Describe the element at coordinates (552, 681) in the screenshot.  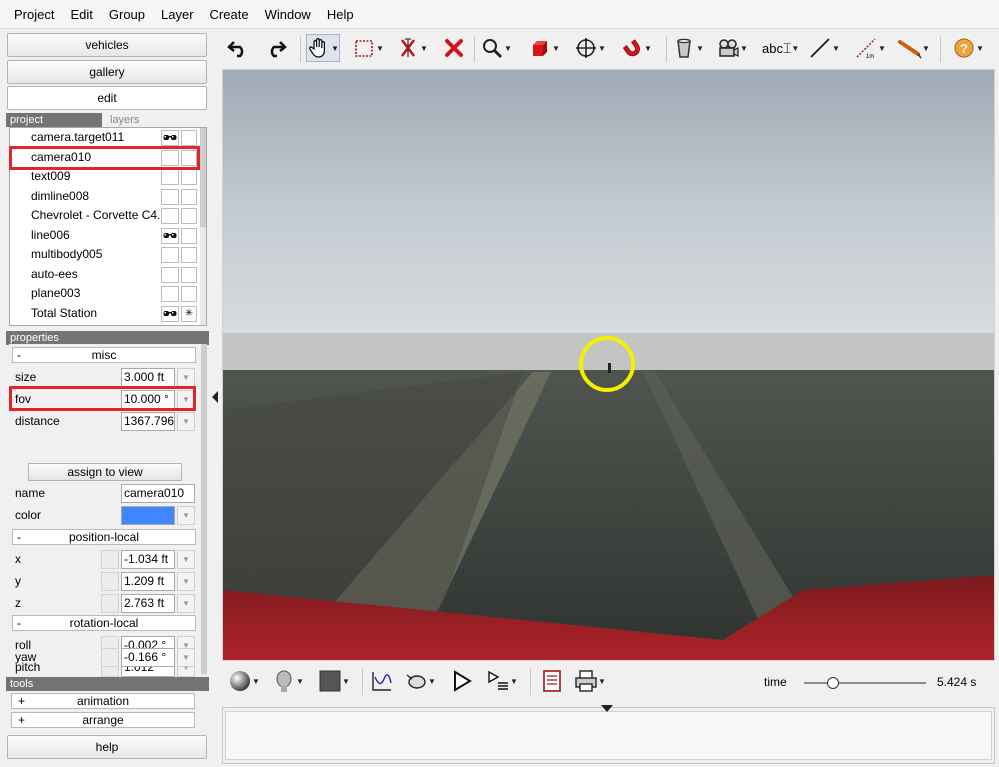
I see `report-button` at that location.